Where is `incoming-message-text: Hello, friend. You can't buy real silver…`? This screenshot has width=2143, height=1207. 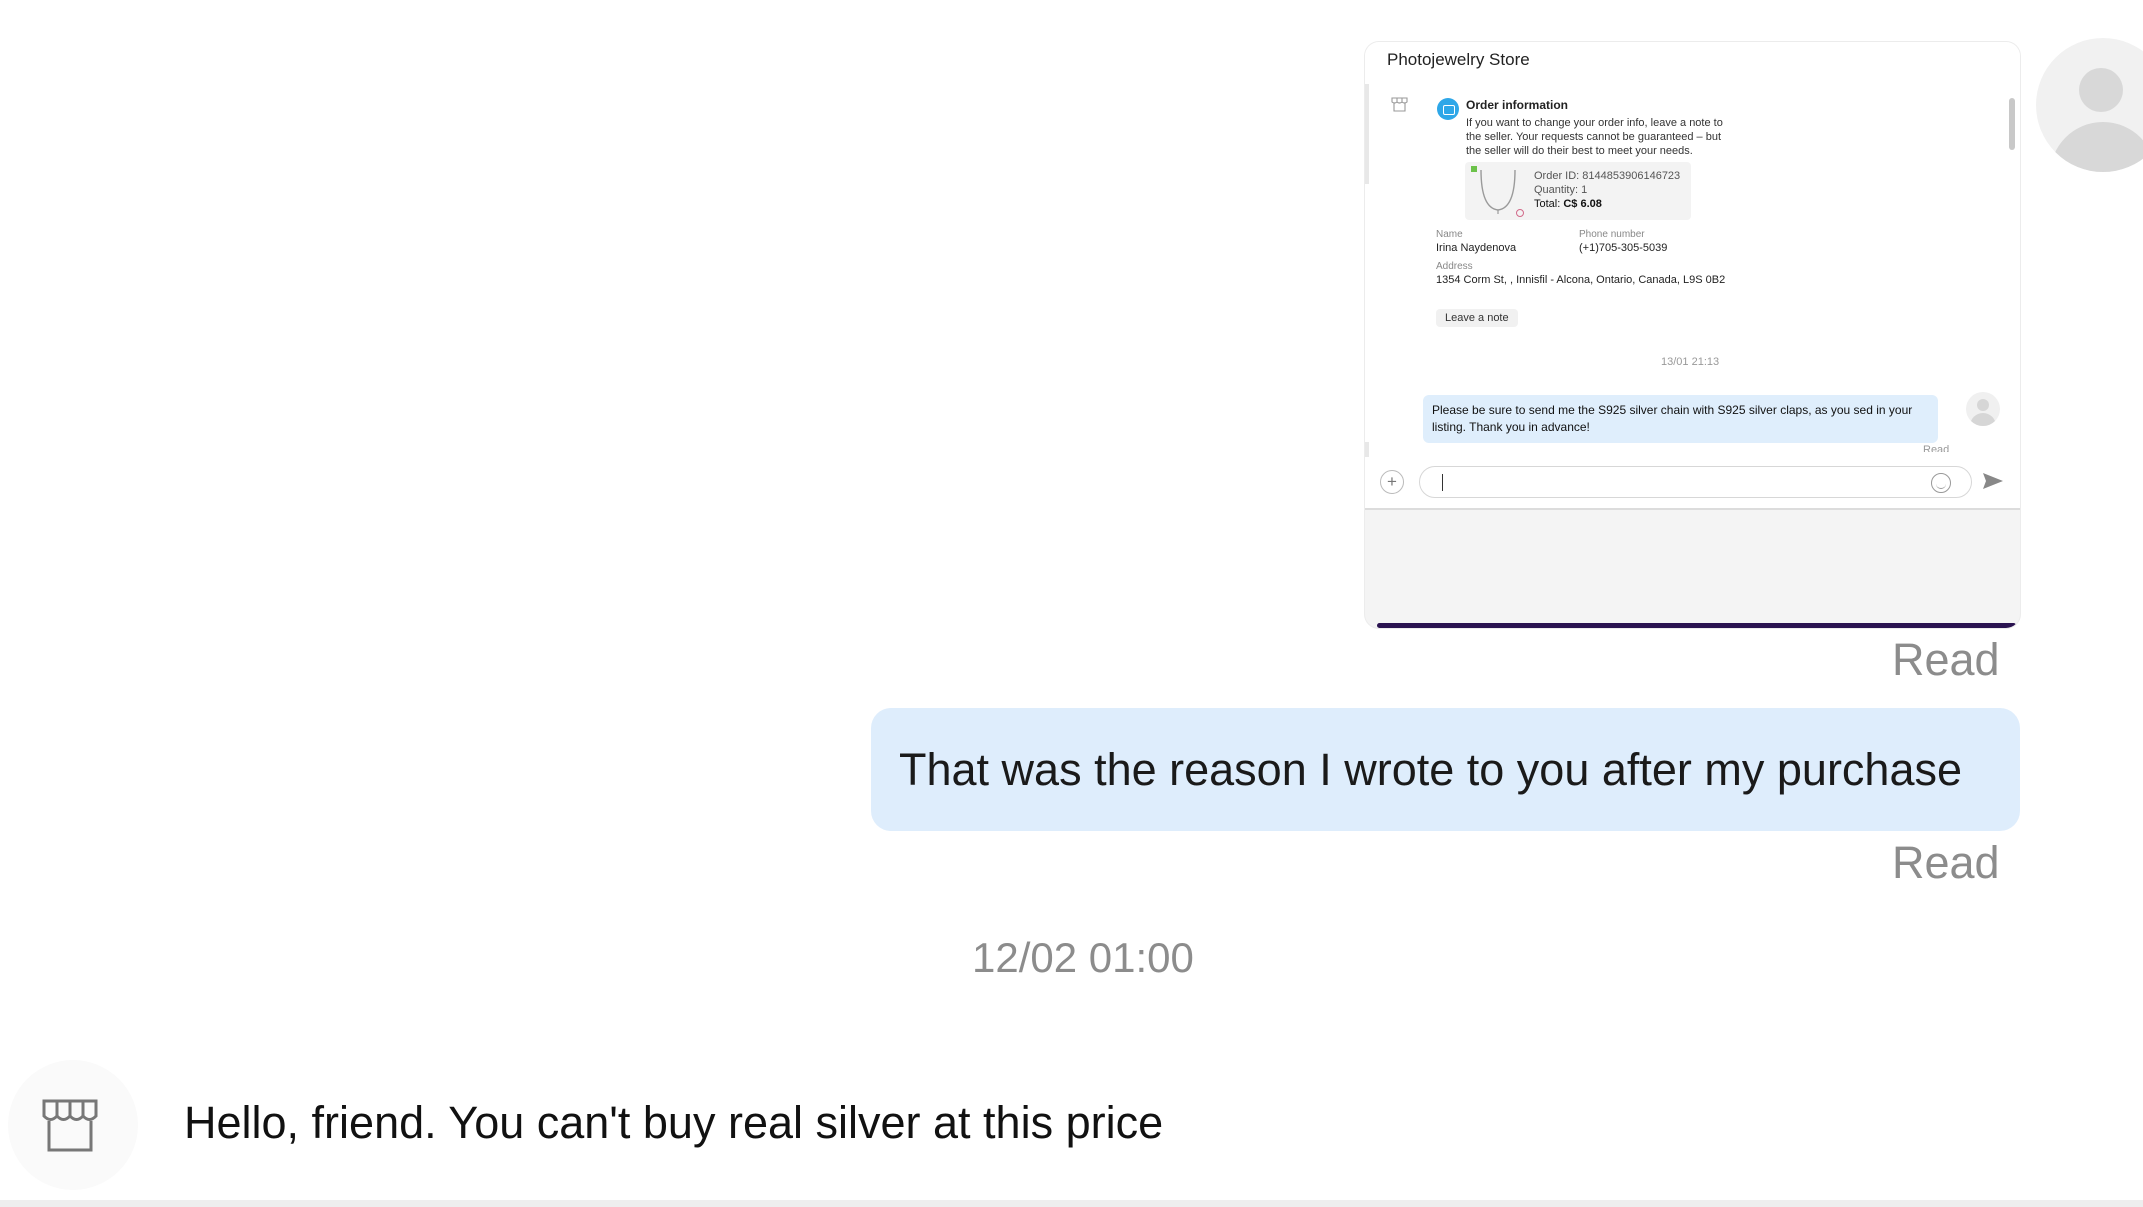 incoming-message-text: Hello, friend. You can't buy real silver… is located at coordinates (674, 1122).